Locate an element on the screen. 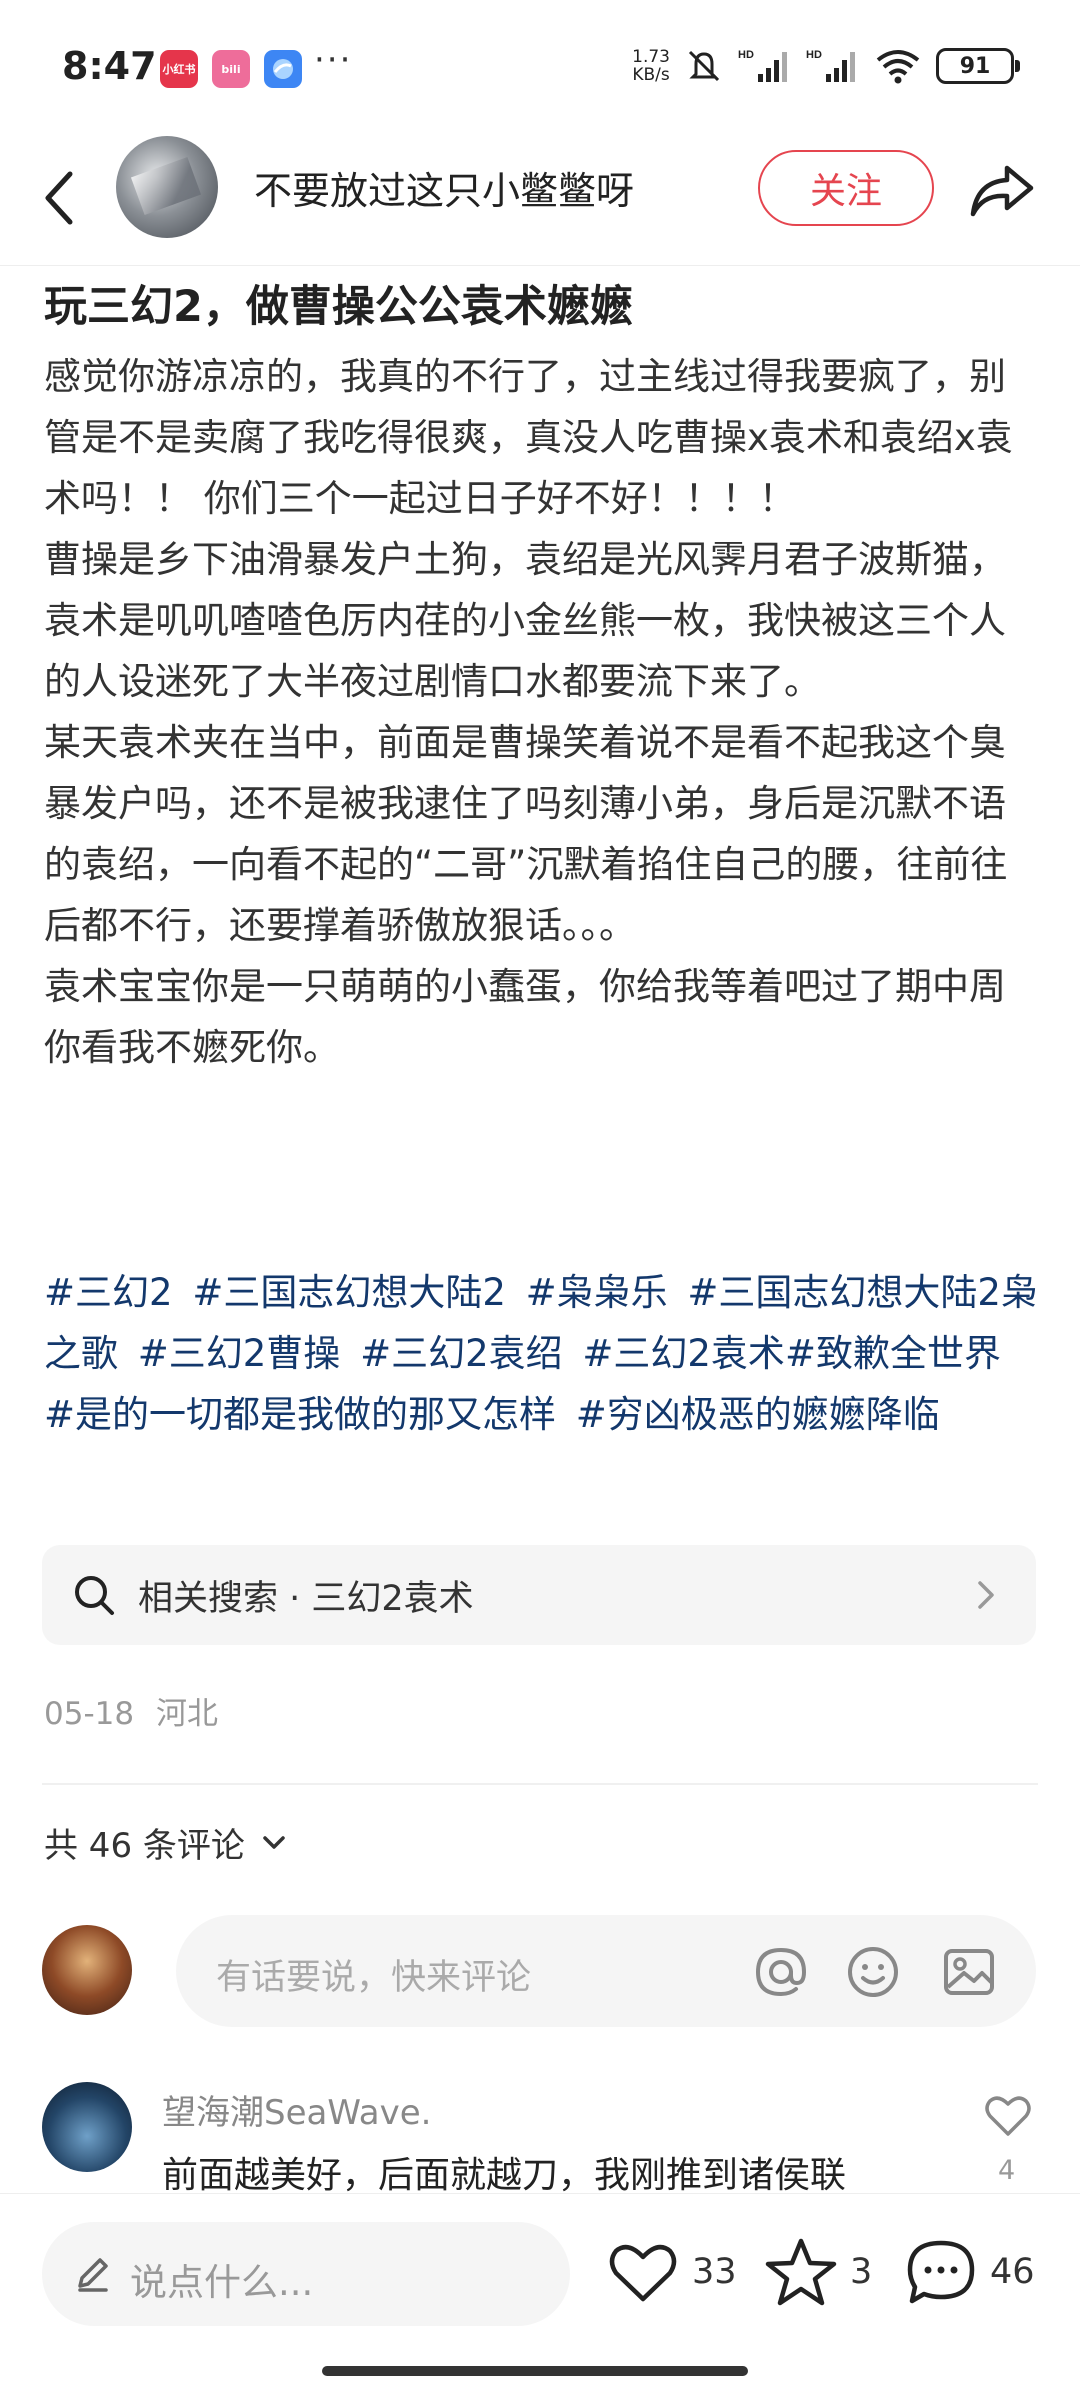 This screenshot has height=2400, width=1080. follow-button: 关注 is located at coordinates (846, 188).